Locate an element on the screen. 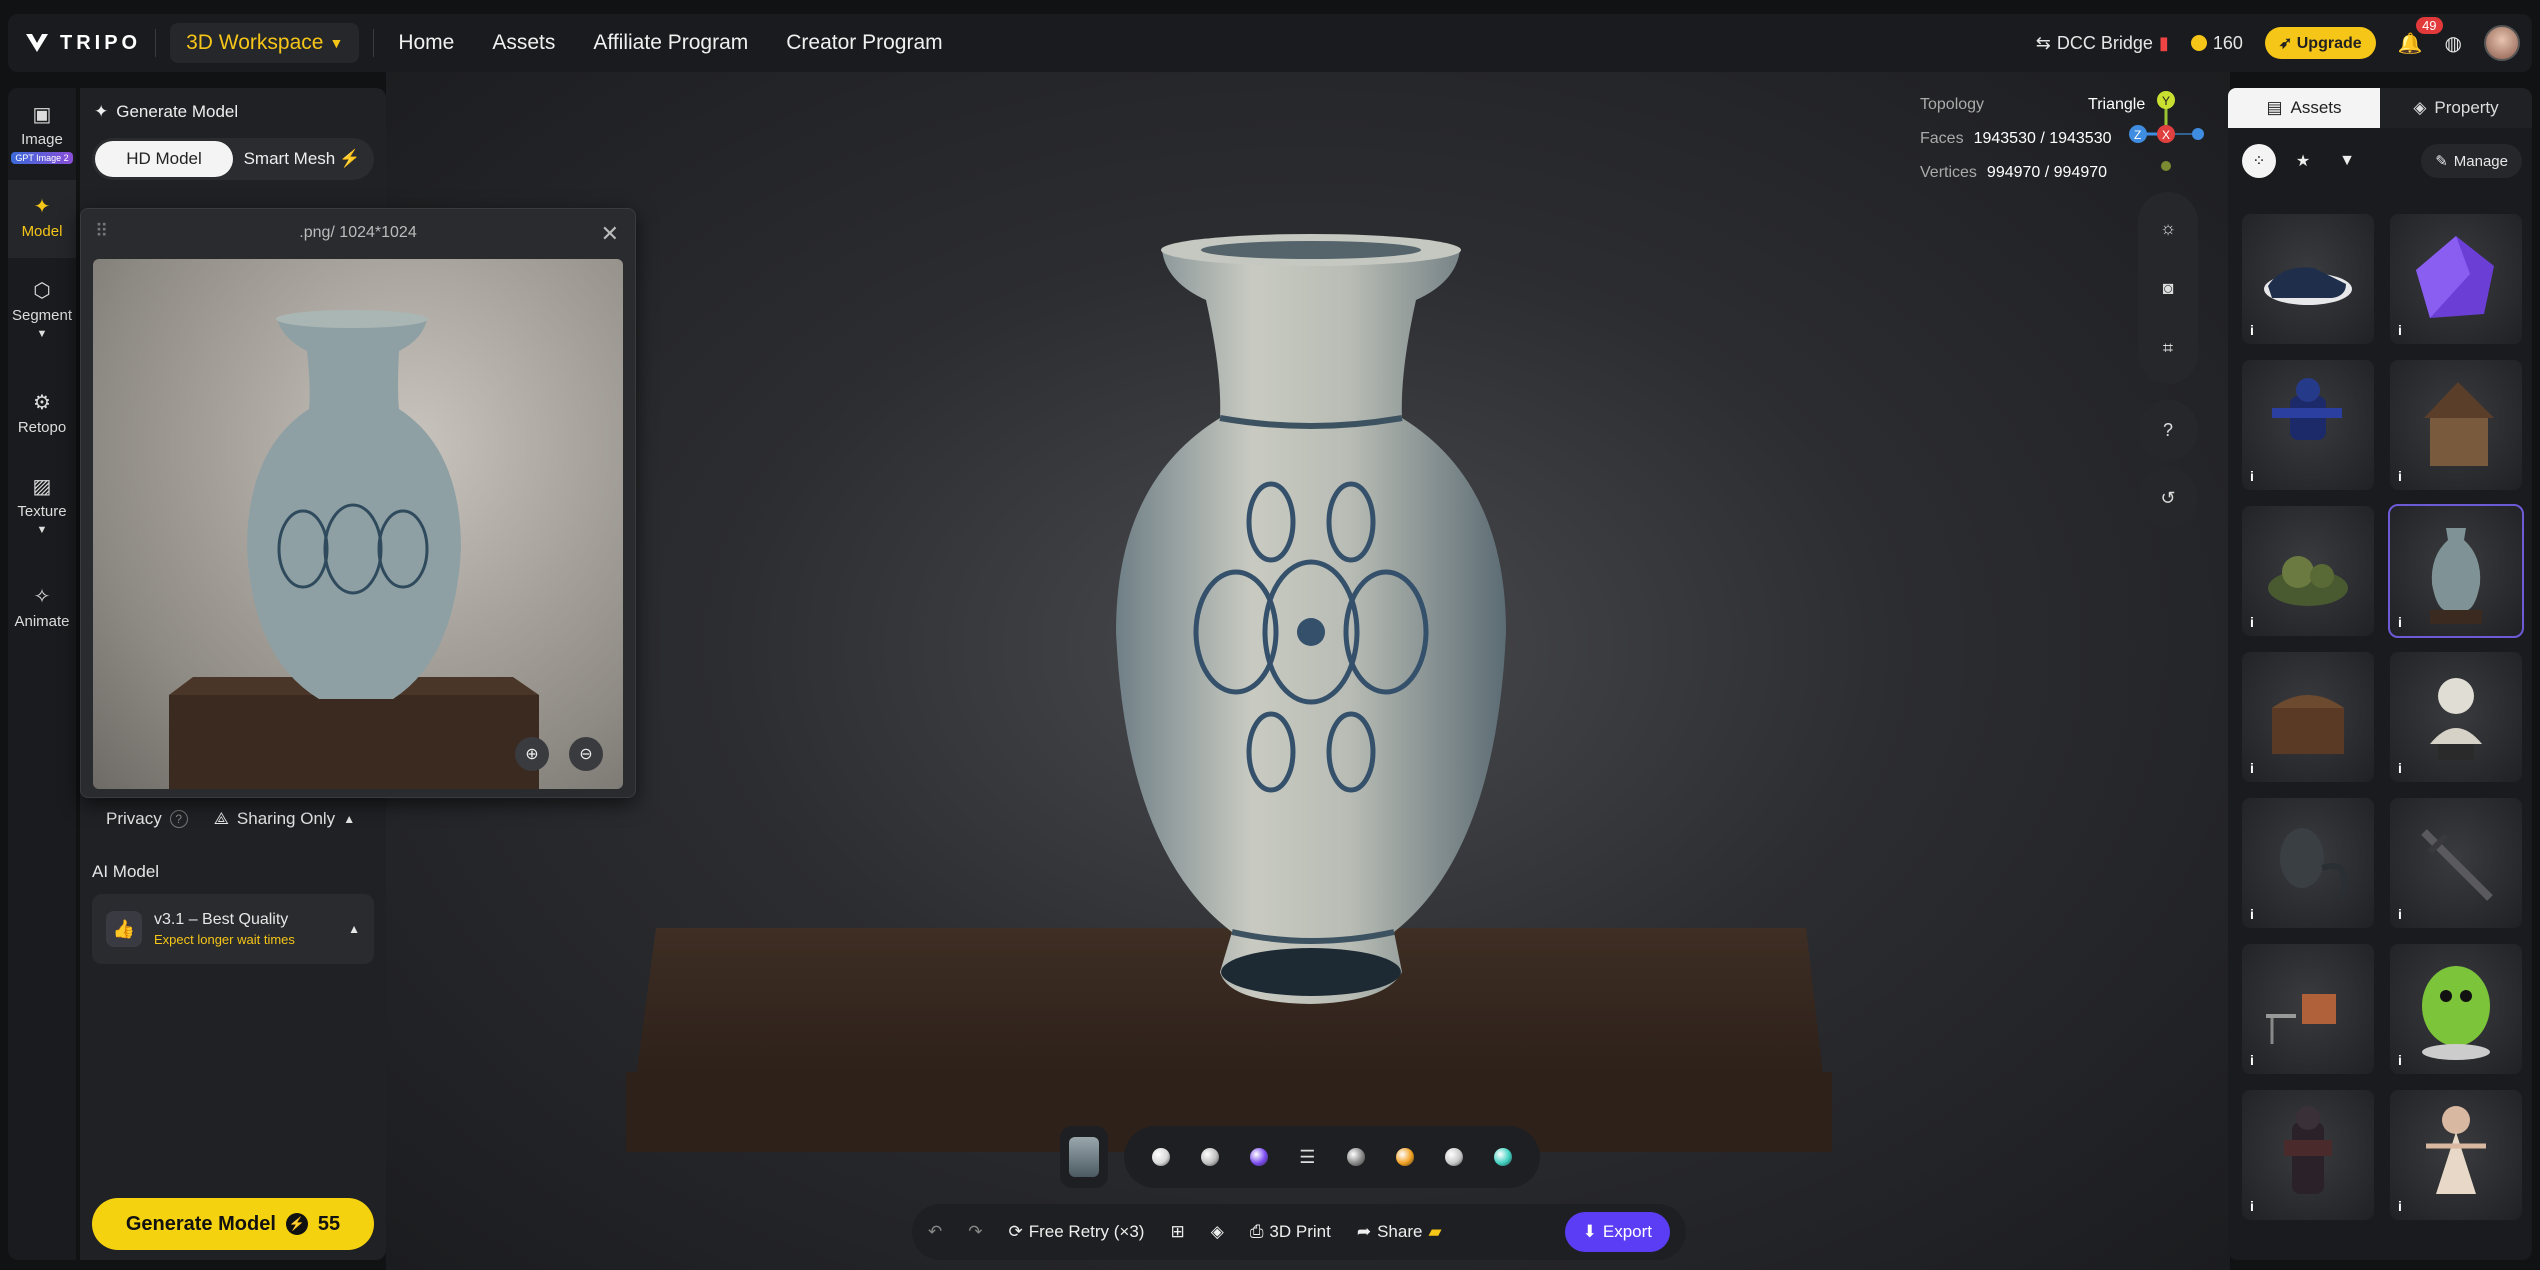  asset-card-alien-creature: i is located at coordinates (2308, 863).